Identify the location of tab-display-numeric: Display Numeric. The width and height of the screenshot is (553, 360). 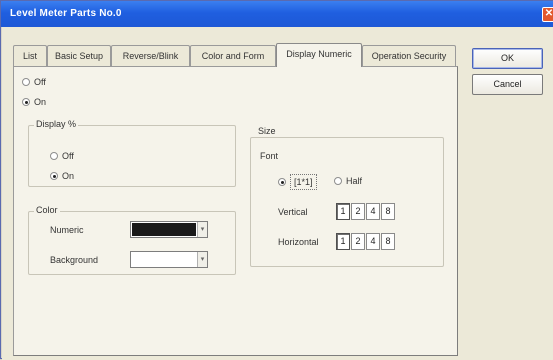
(319, 55).